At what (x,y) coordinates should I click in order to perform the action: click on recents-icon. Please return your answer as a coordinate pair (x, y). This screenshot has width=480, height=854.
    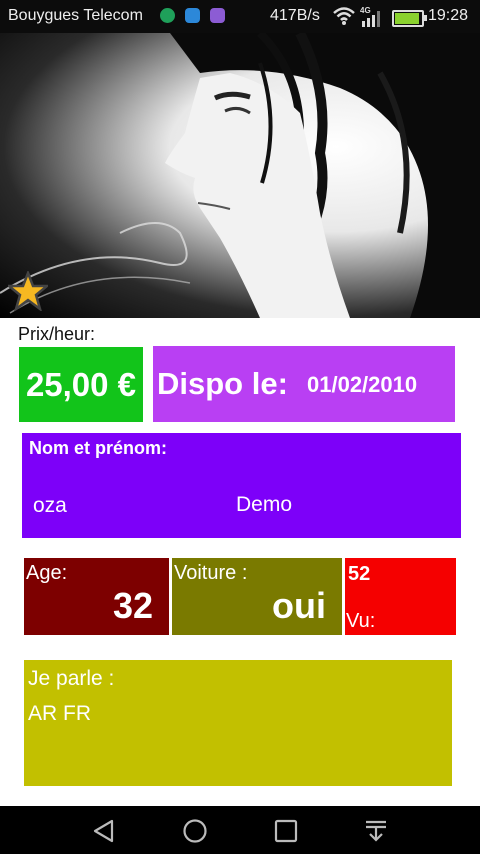
    Looking at the image, I should click on (286, 831).